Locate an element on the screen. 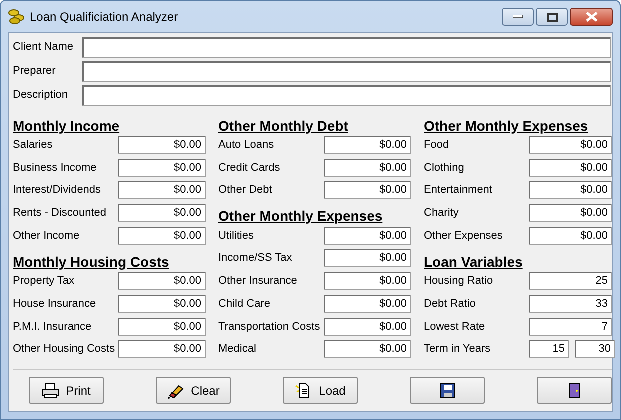  field-label: Credit Cards is located at coordinates (250, 168).